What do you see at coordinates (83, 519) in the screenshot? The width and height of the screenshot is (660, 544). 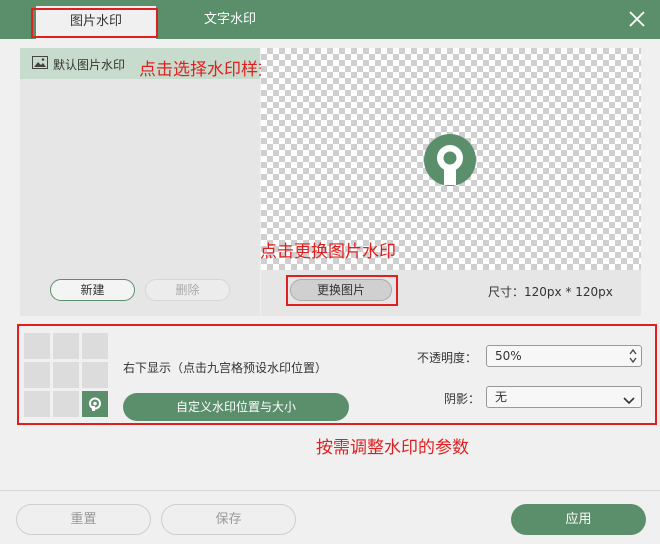 I see `reset-button: 重置` at bounding box center [83, 519].